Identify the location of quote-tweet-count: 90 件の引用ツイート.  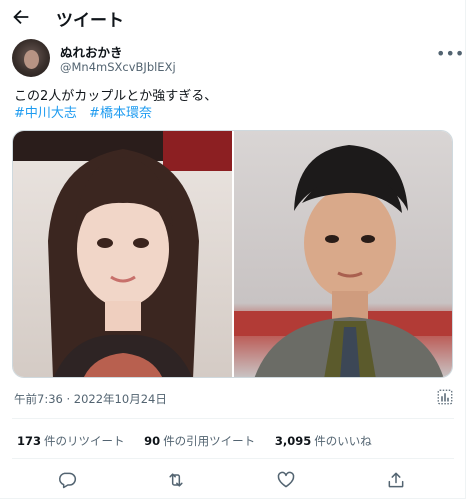
(199, 441).